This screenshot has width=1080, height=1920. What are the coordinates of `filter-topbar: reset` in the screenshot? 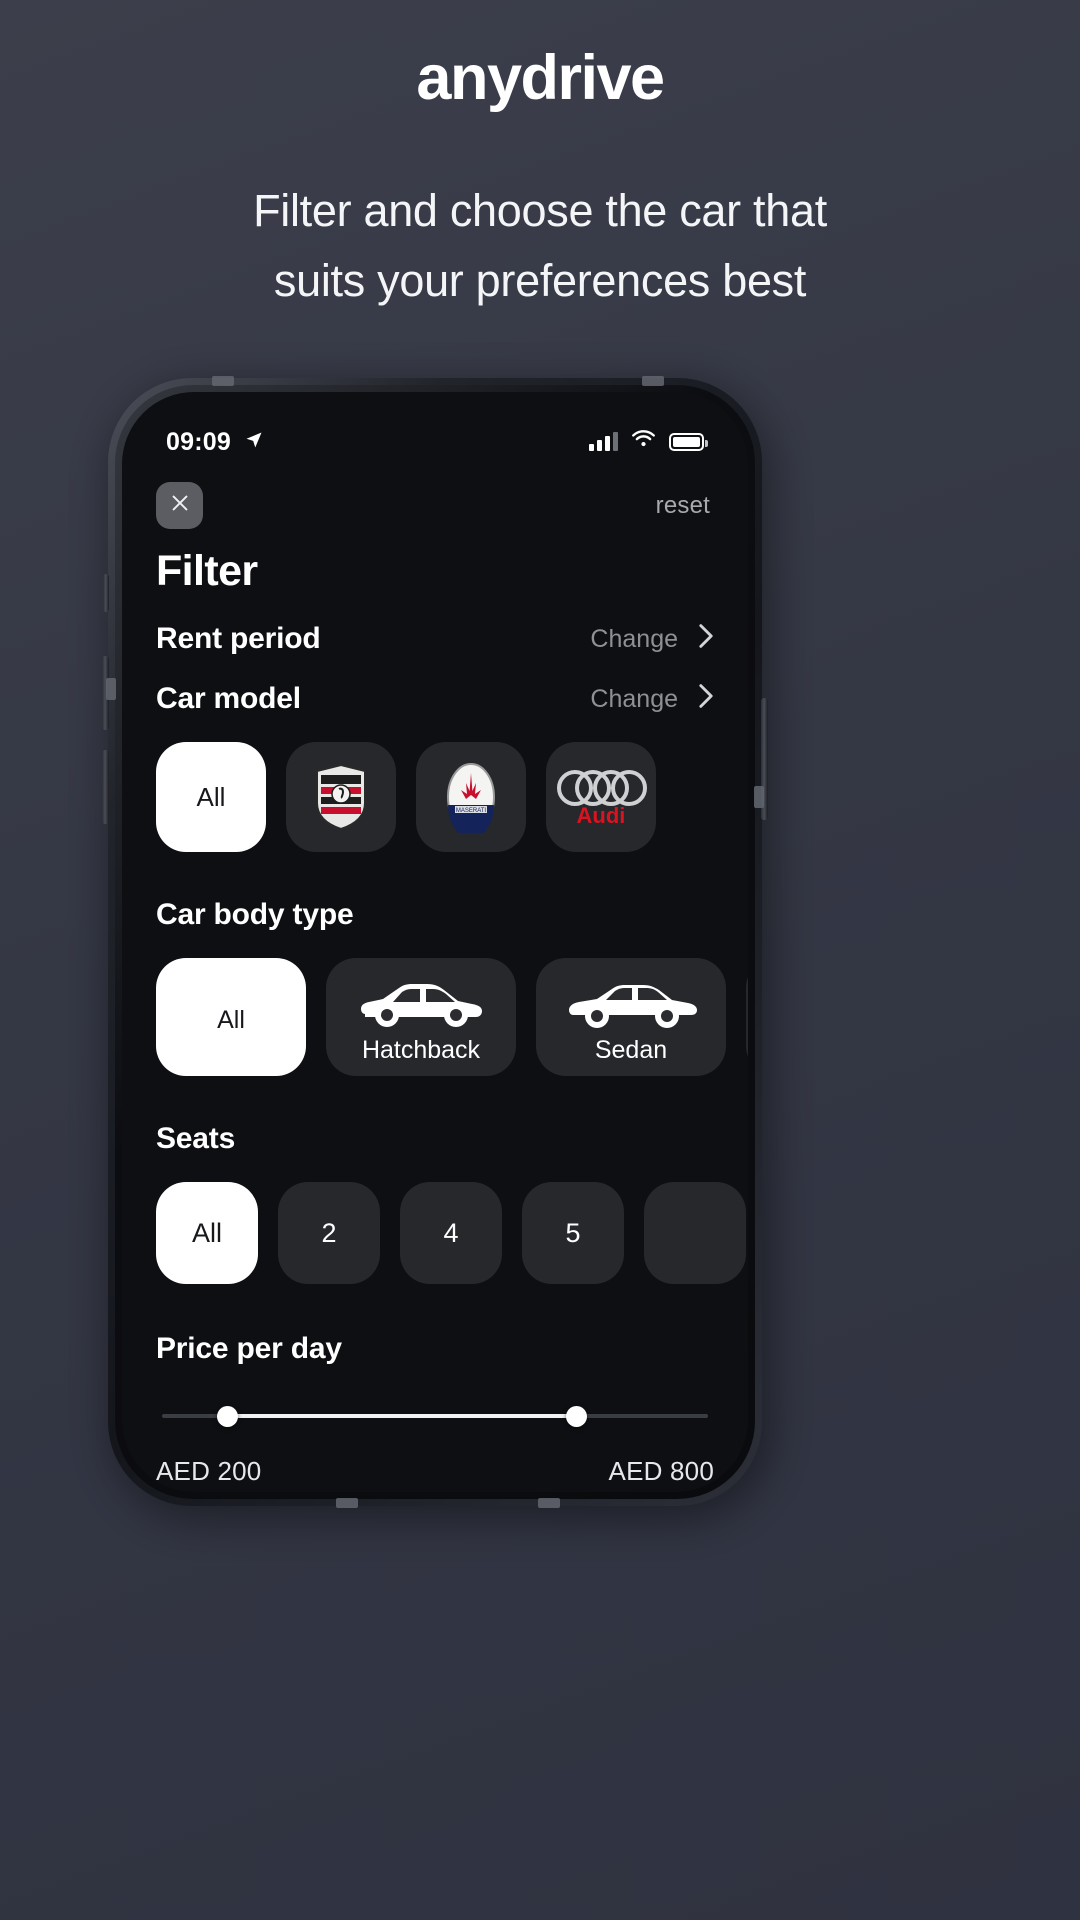 It's located at (435, 505).